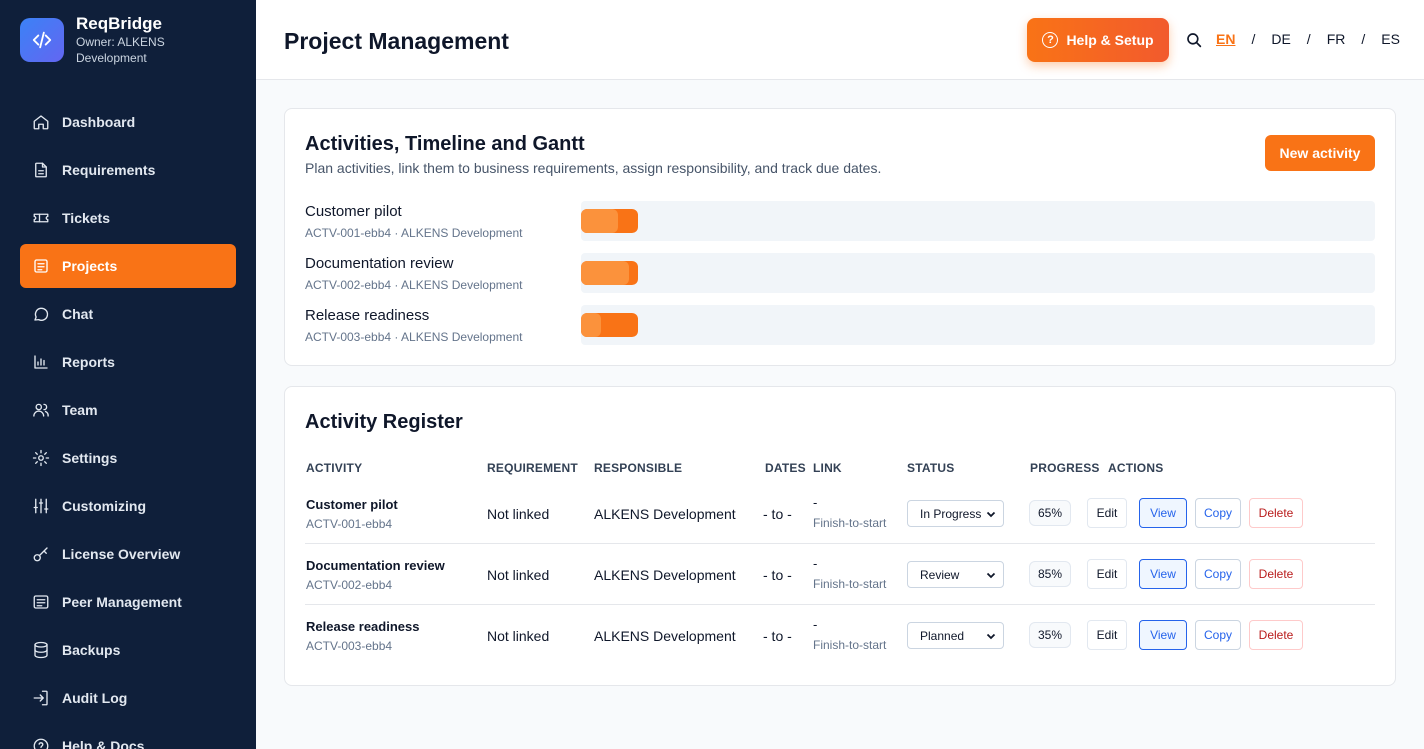 This screenshot has height=749, width=1424. I want to click on column-header-status: STATUS, so click(931, 468).